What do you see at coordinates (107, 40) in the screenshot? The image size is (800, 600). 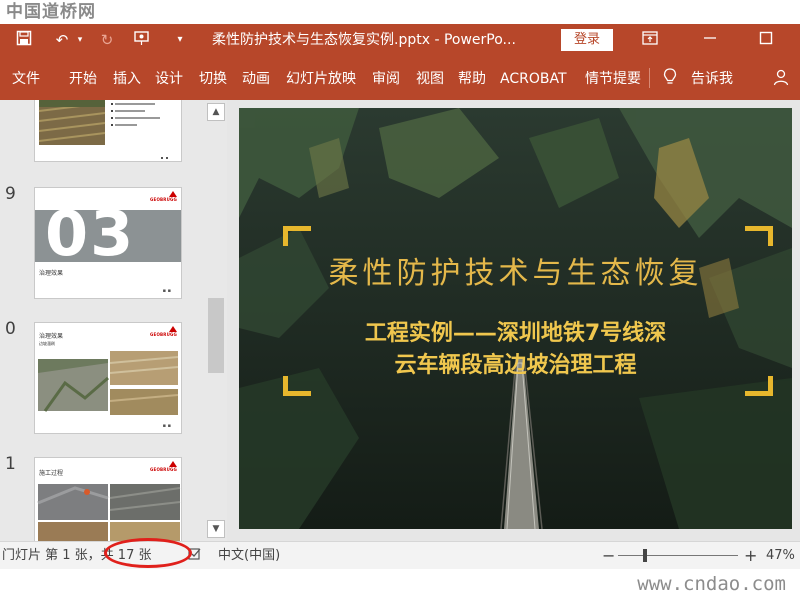 I see `redo-icon: ↻` at bounding box center [107, 40].